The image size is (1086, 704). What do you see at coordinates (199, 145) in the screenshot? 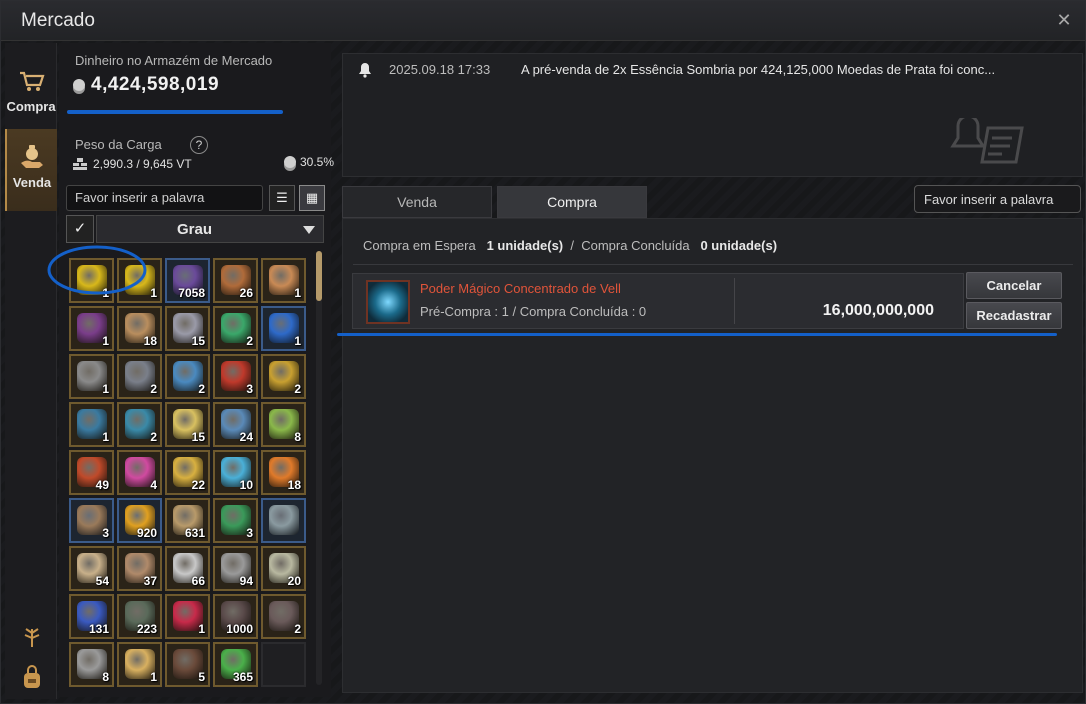
I see `help-icon: ?` at bounding box center [199, 145].